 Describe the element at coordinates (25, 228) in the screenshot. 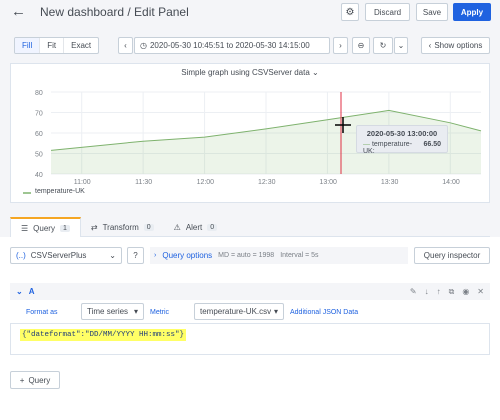

I see `database-icon: ☰` at that location.